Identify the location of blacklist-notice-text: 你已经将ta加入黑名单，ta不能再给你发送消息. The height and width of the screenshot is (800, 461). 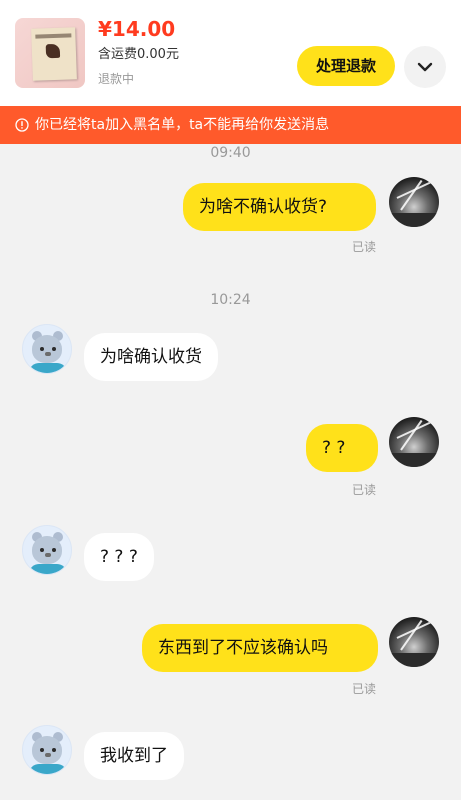
(182, 125).